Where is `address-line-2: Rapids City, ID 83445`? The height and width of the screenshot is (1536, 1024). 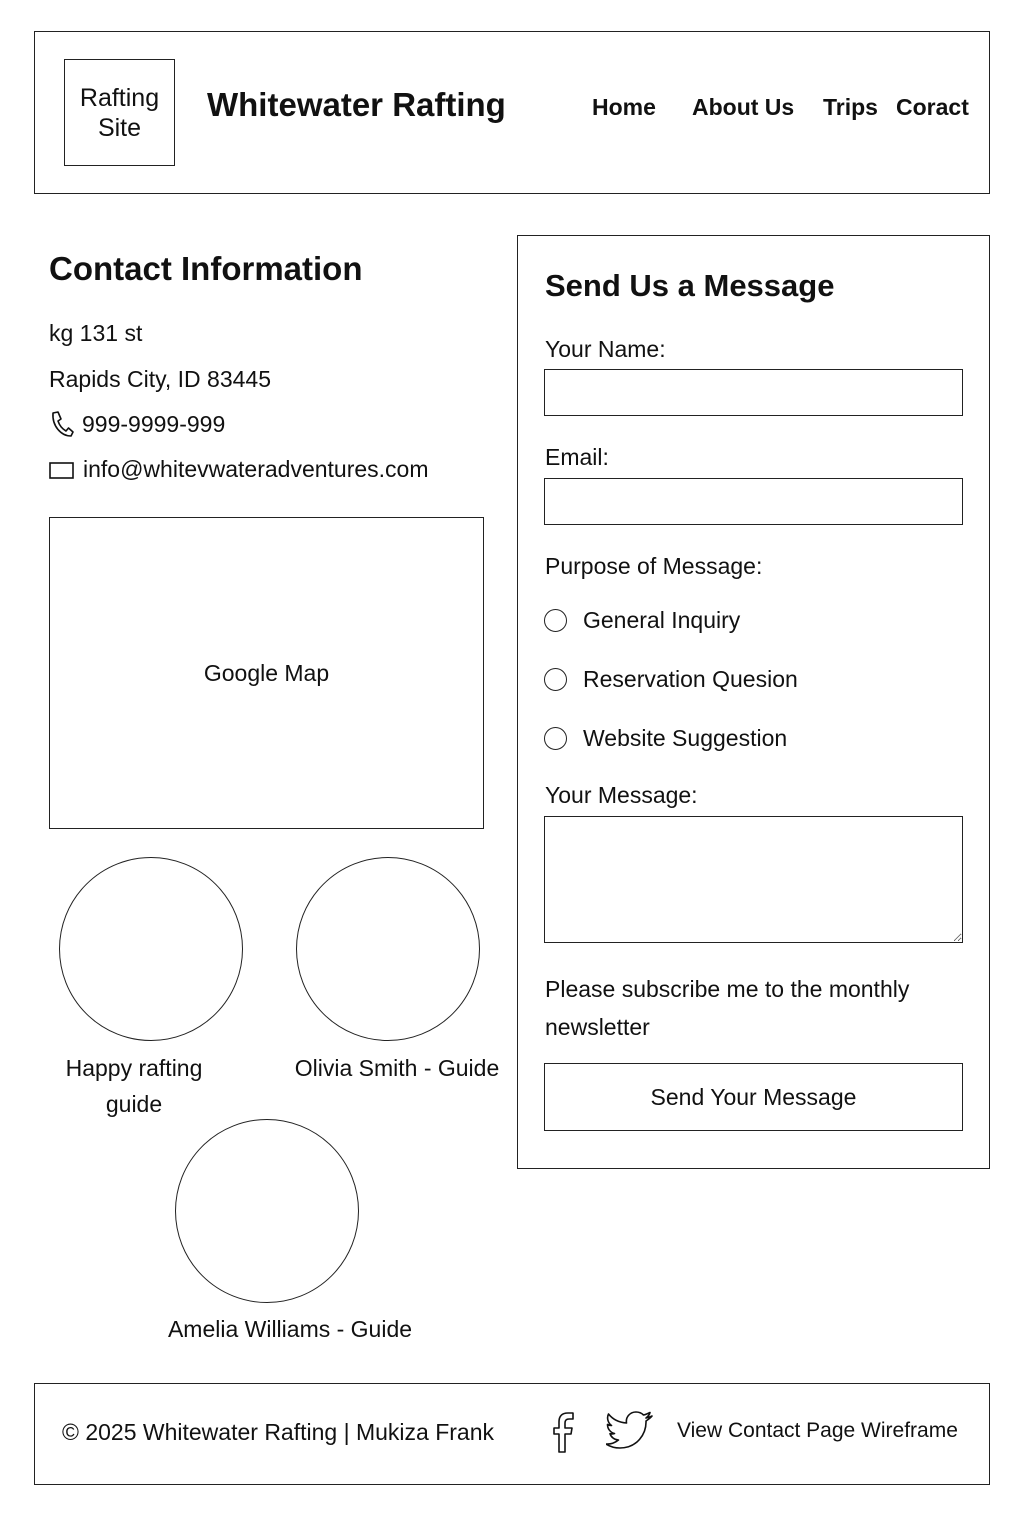
address-line-2: Rapids City, ID 83445 is located at coordinates (160, 379).